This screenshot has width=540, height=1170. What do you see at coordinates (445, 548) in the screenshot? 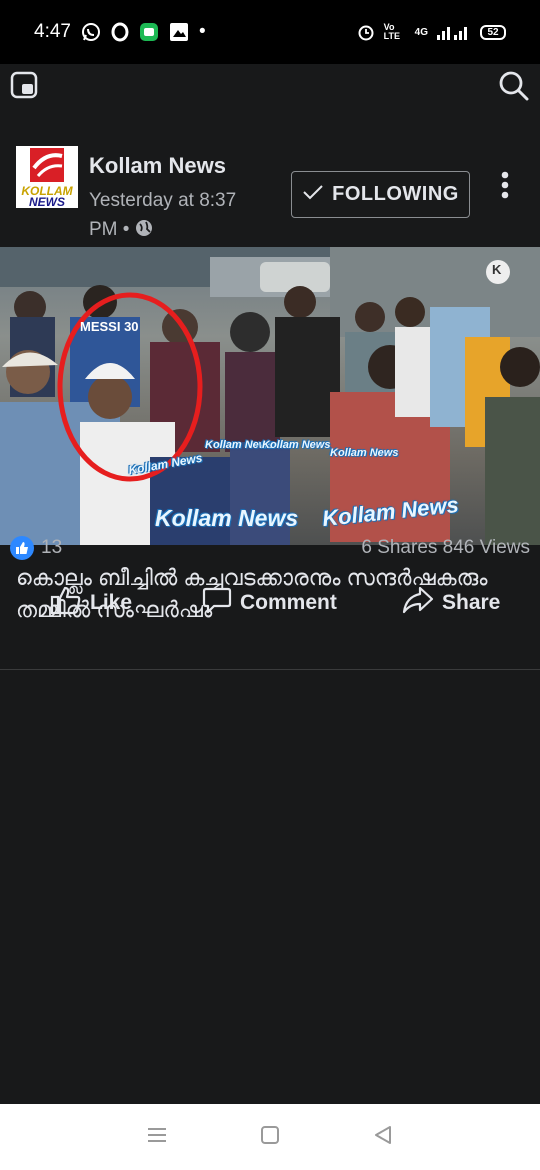
I see `shares-views: 6 Shares 846 Views` at bounding box center [445, 548].